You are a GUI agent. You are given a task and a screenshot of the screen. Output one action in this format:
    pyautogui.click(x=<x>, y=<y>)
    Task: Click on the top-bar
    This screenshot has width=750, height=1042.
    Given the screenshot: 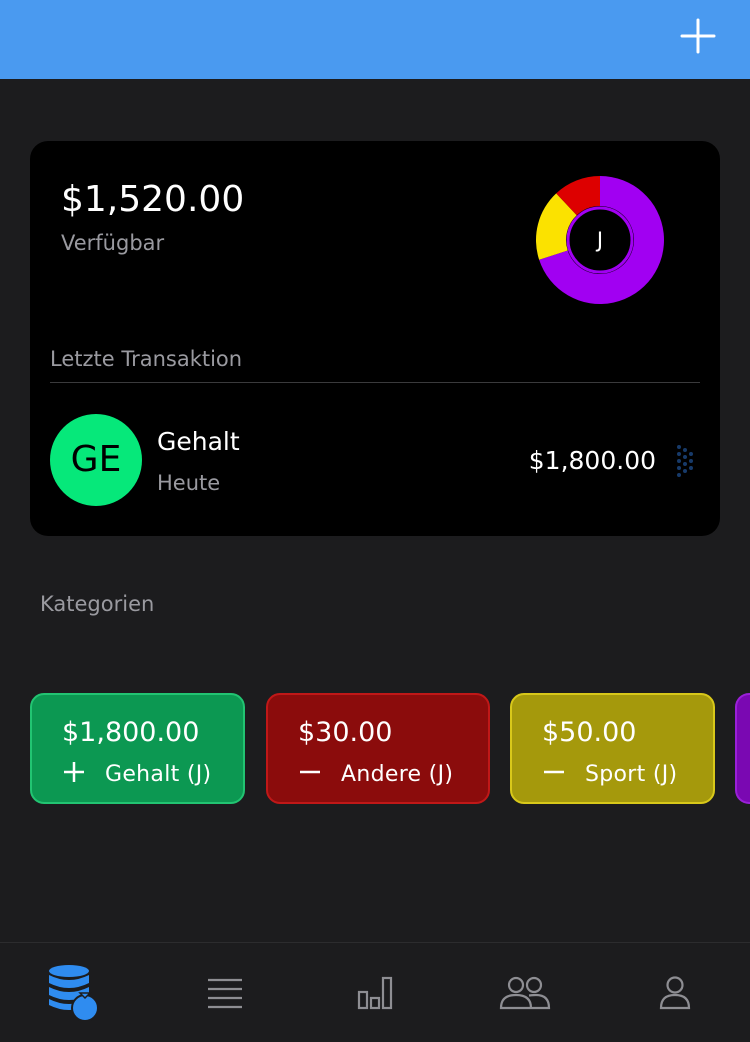 What is the action you would take?
    pyautogui.click(x=375, y=39)
    